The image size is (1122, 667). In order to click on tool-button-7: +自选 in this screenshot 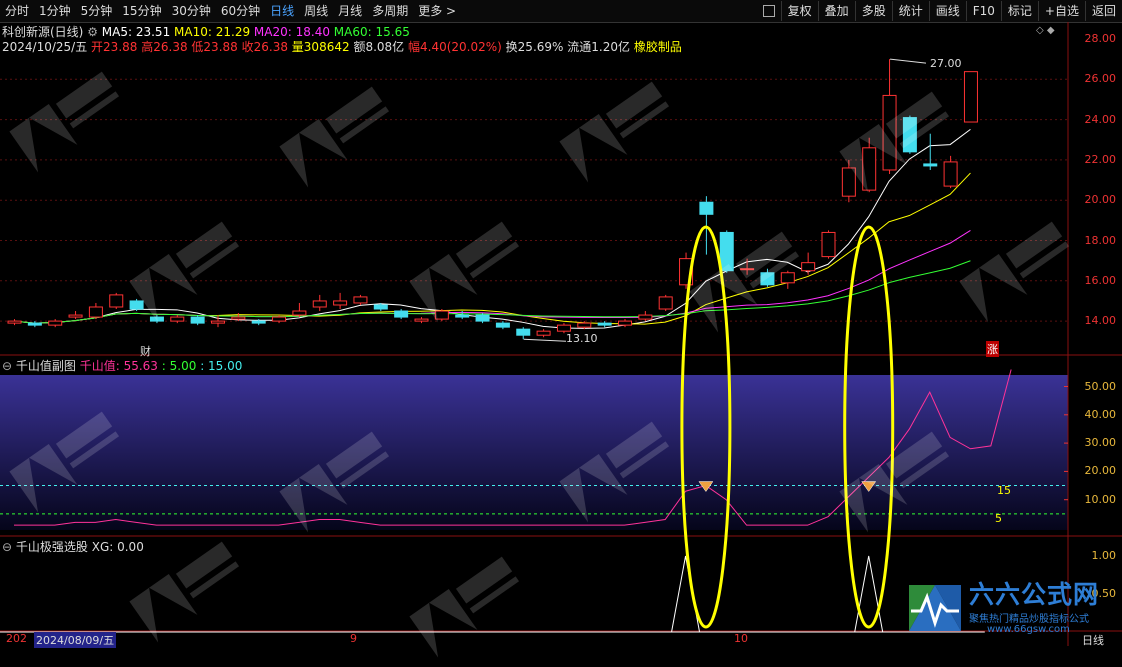, I will do `click(1061, 11)`.